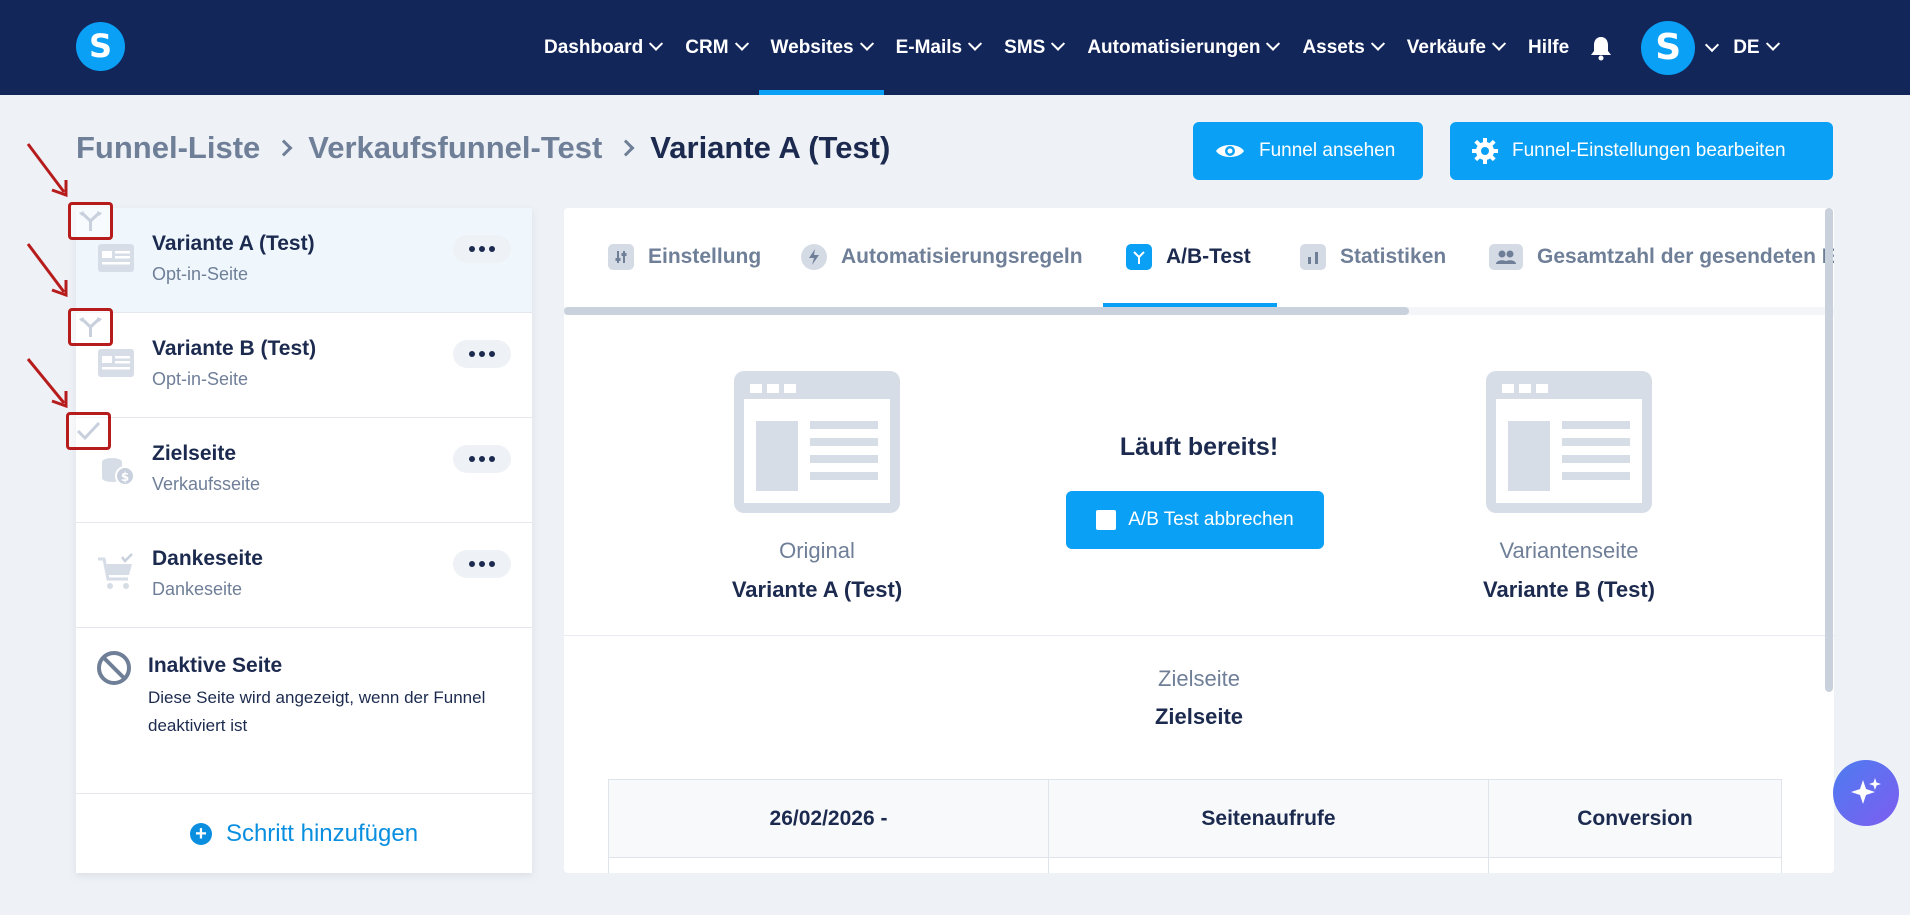 The image size is (1910, 915). I want to click on breadcrumb-funnel-list: Funnel-Liste, so click(168, 148).